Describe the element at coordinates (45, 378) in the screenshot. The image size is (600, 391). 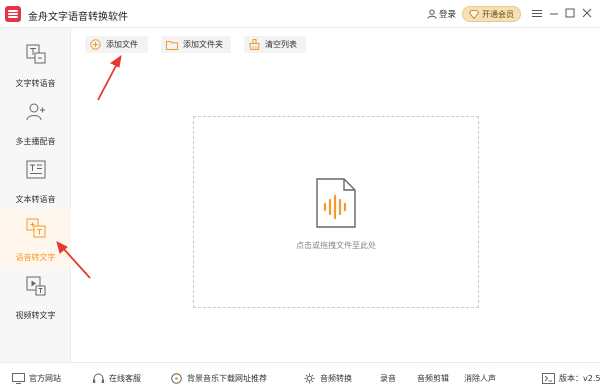
I see `official-website-label: 官方网站` at that location.